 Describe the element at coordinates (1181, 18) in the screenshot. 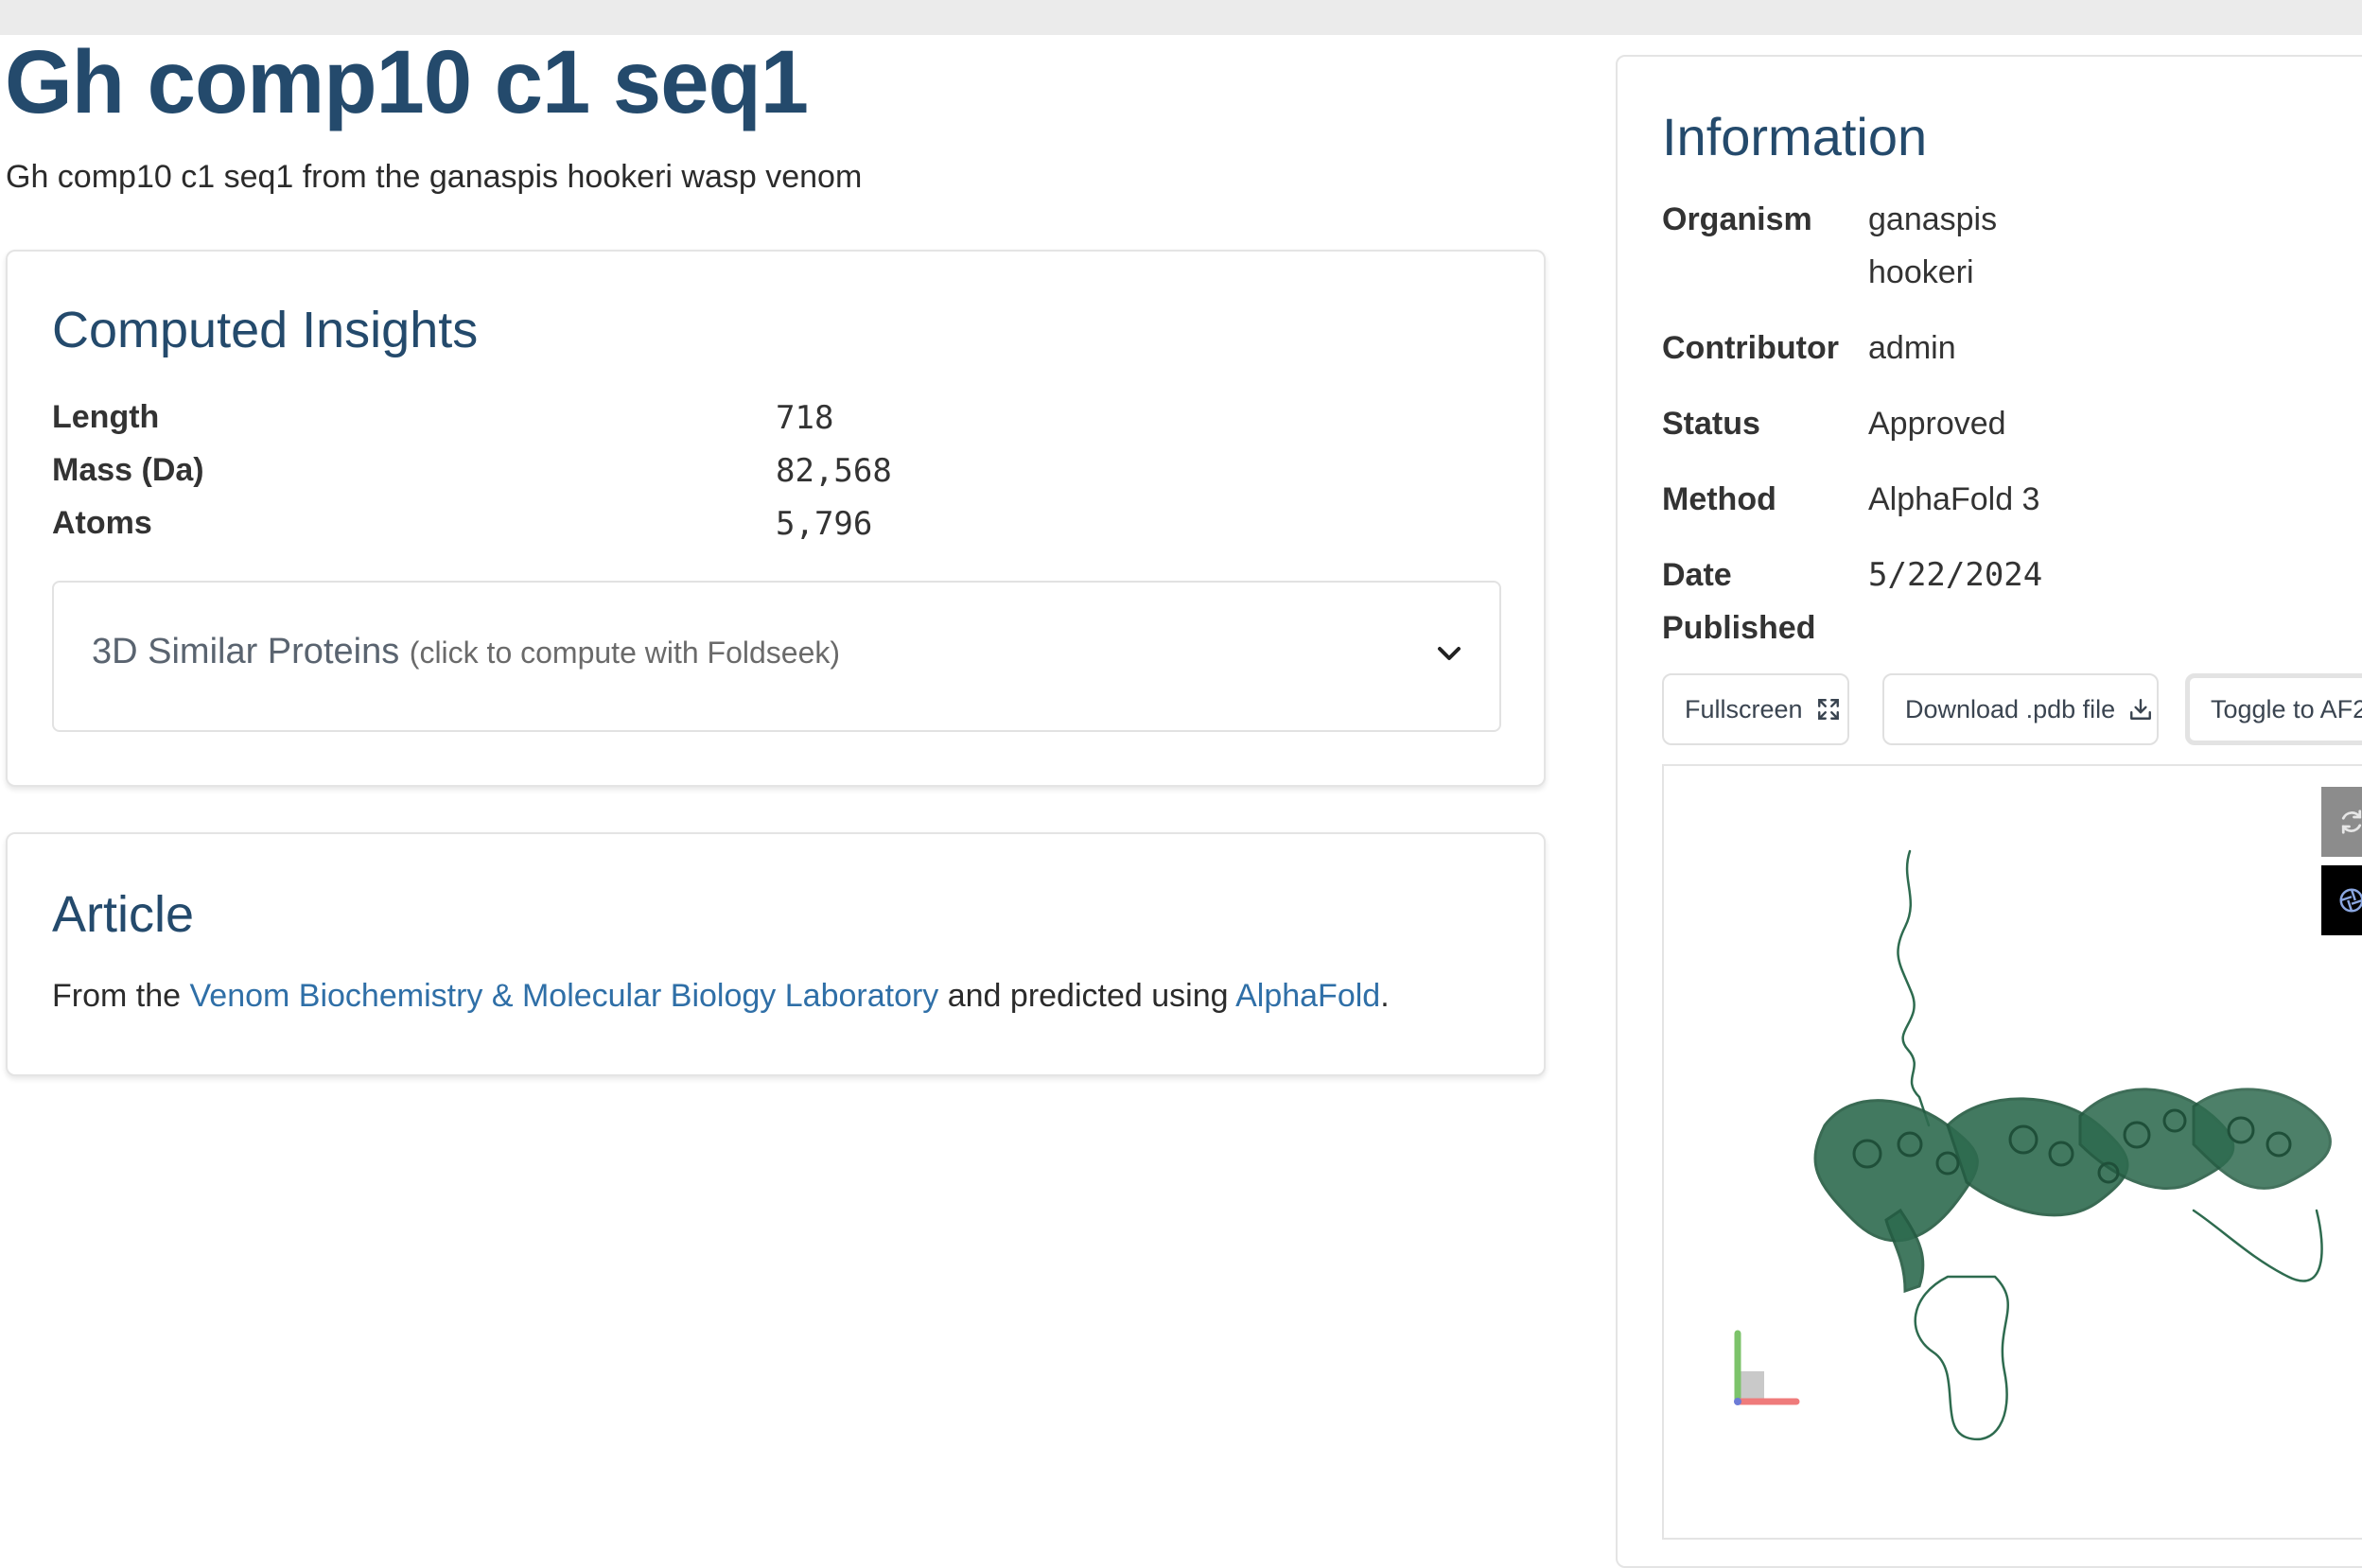

I see `browser-top-bar` at that location.